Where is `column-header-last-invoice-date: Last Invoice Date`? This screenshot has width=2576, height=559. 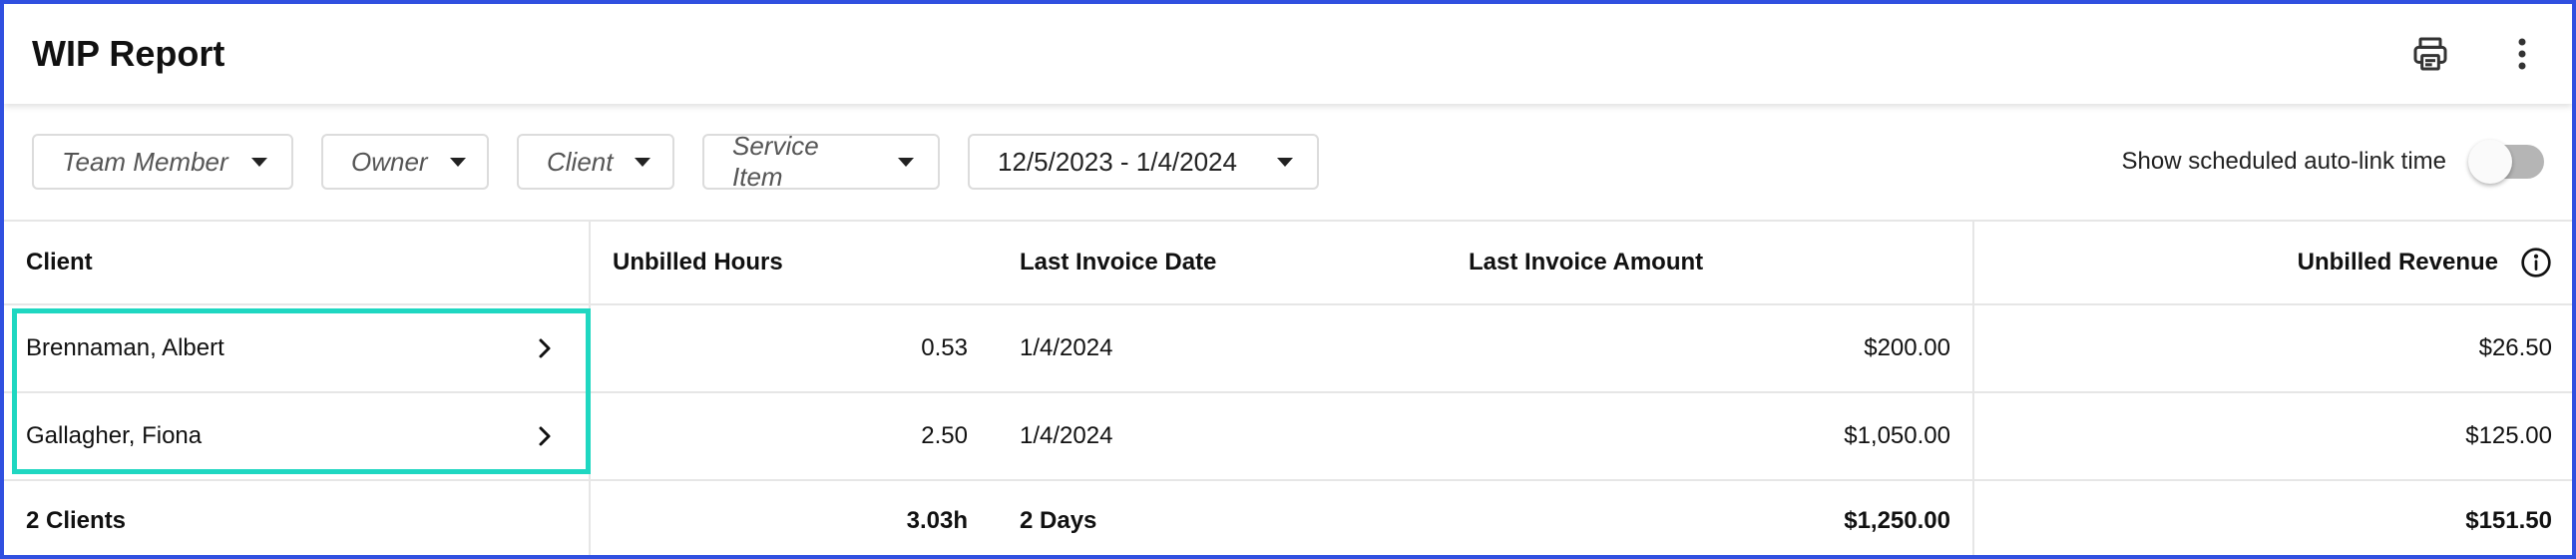
column-header-last-invoice-date: Last Invoice Date is located at coordinates (1214, 262).